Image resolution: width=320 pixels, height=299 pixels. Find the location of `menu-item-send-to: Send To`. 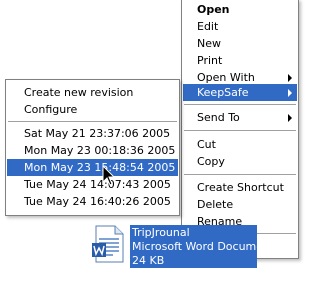

menu-item-send-to: Send To is located at coordinates (240, 117).